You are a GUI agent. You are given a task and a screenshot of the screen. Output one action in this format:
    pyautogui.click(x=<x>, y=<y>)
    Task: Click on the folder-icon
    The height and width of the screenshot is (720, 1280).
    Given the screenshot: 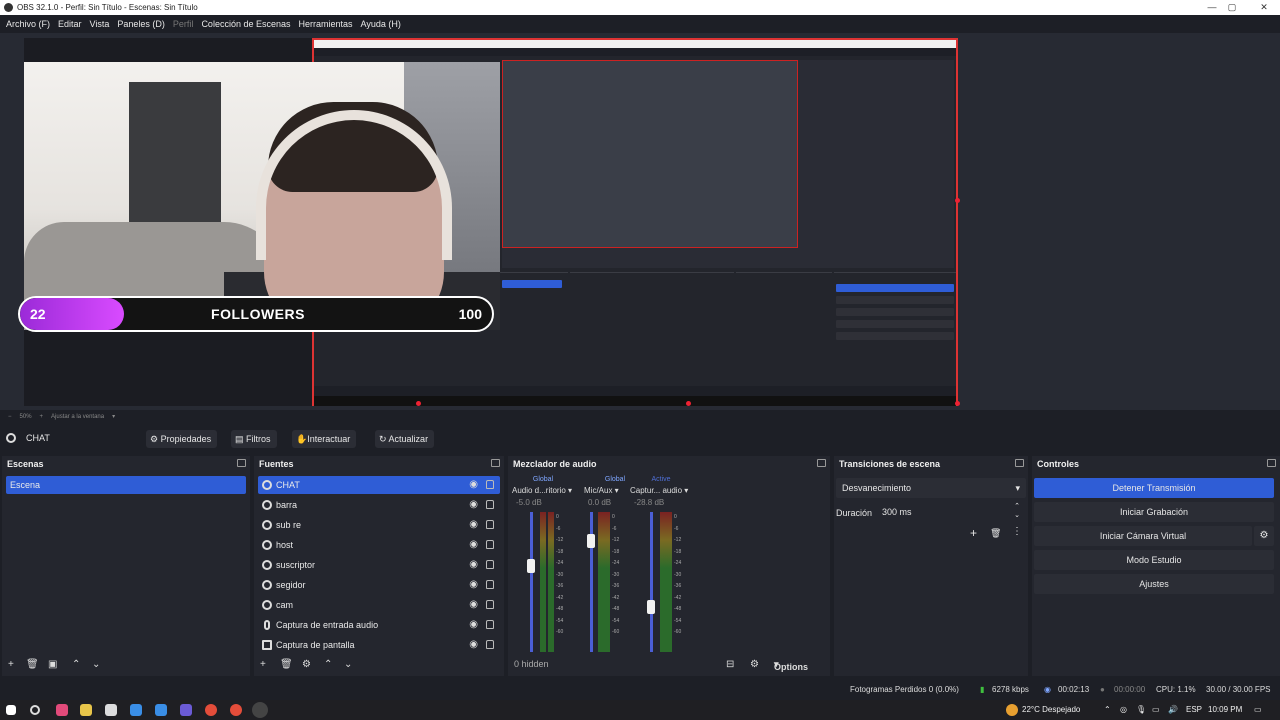 What is the action you would take?
    pyautogui.click(x=86, y=710)
    